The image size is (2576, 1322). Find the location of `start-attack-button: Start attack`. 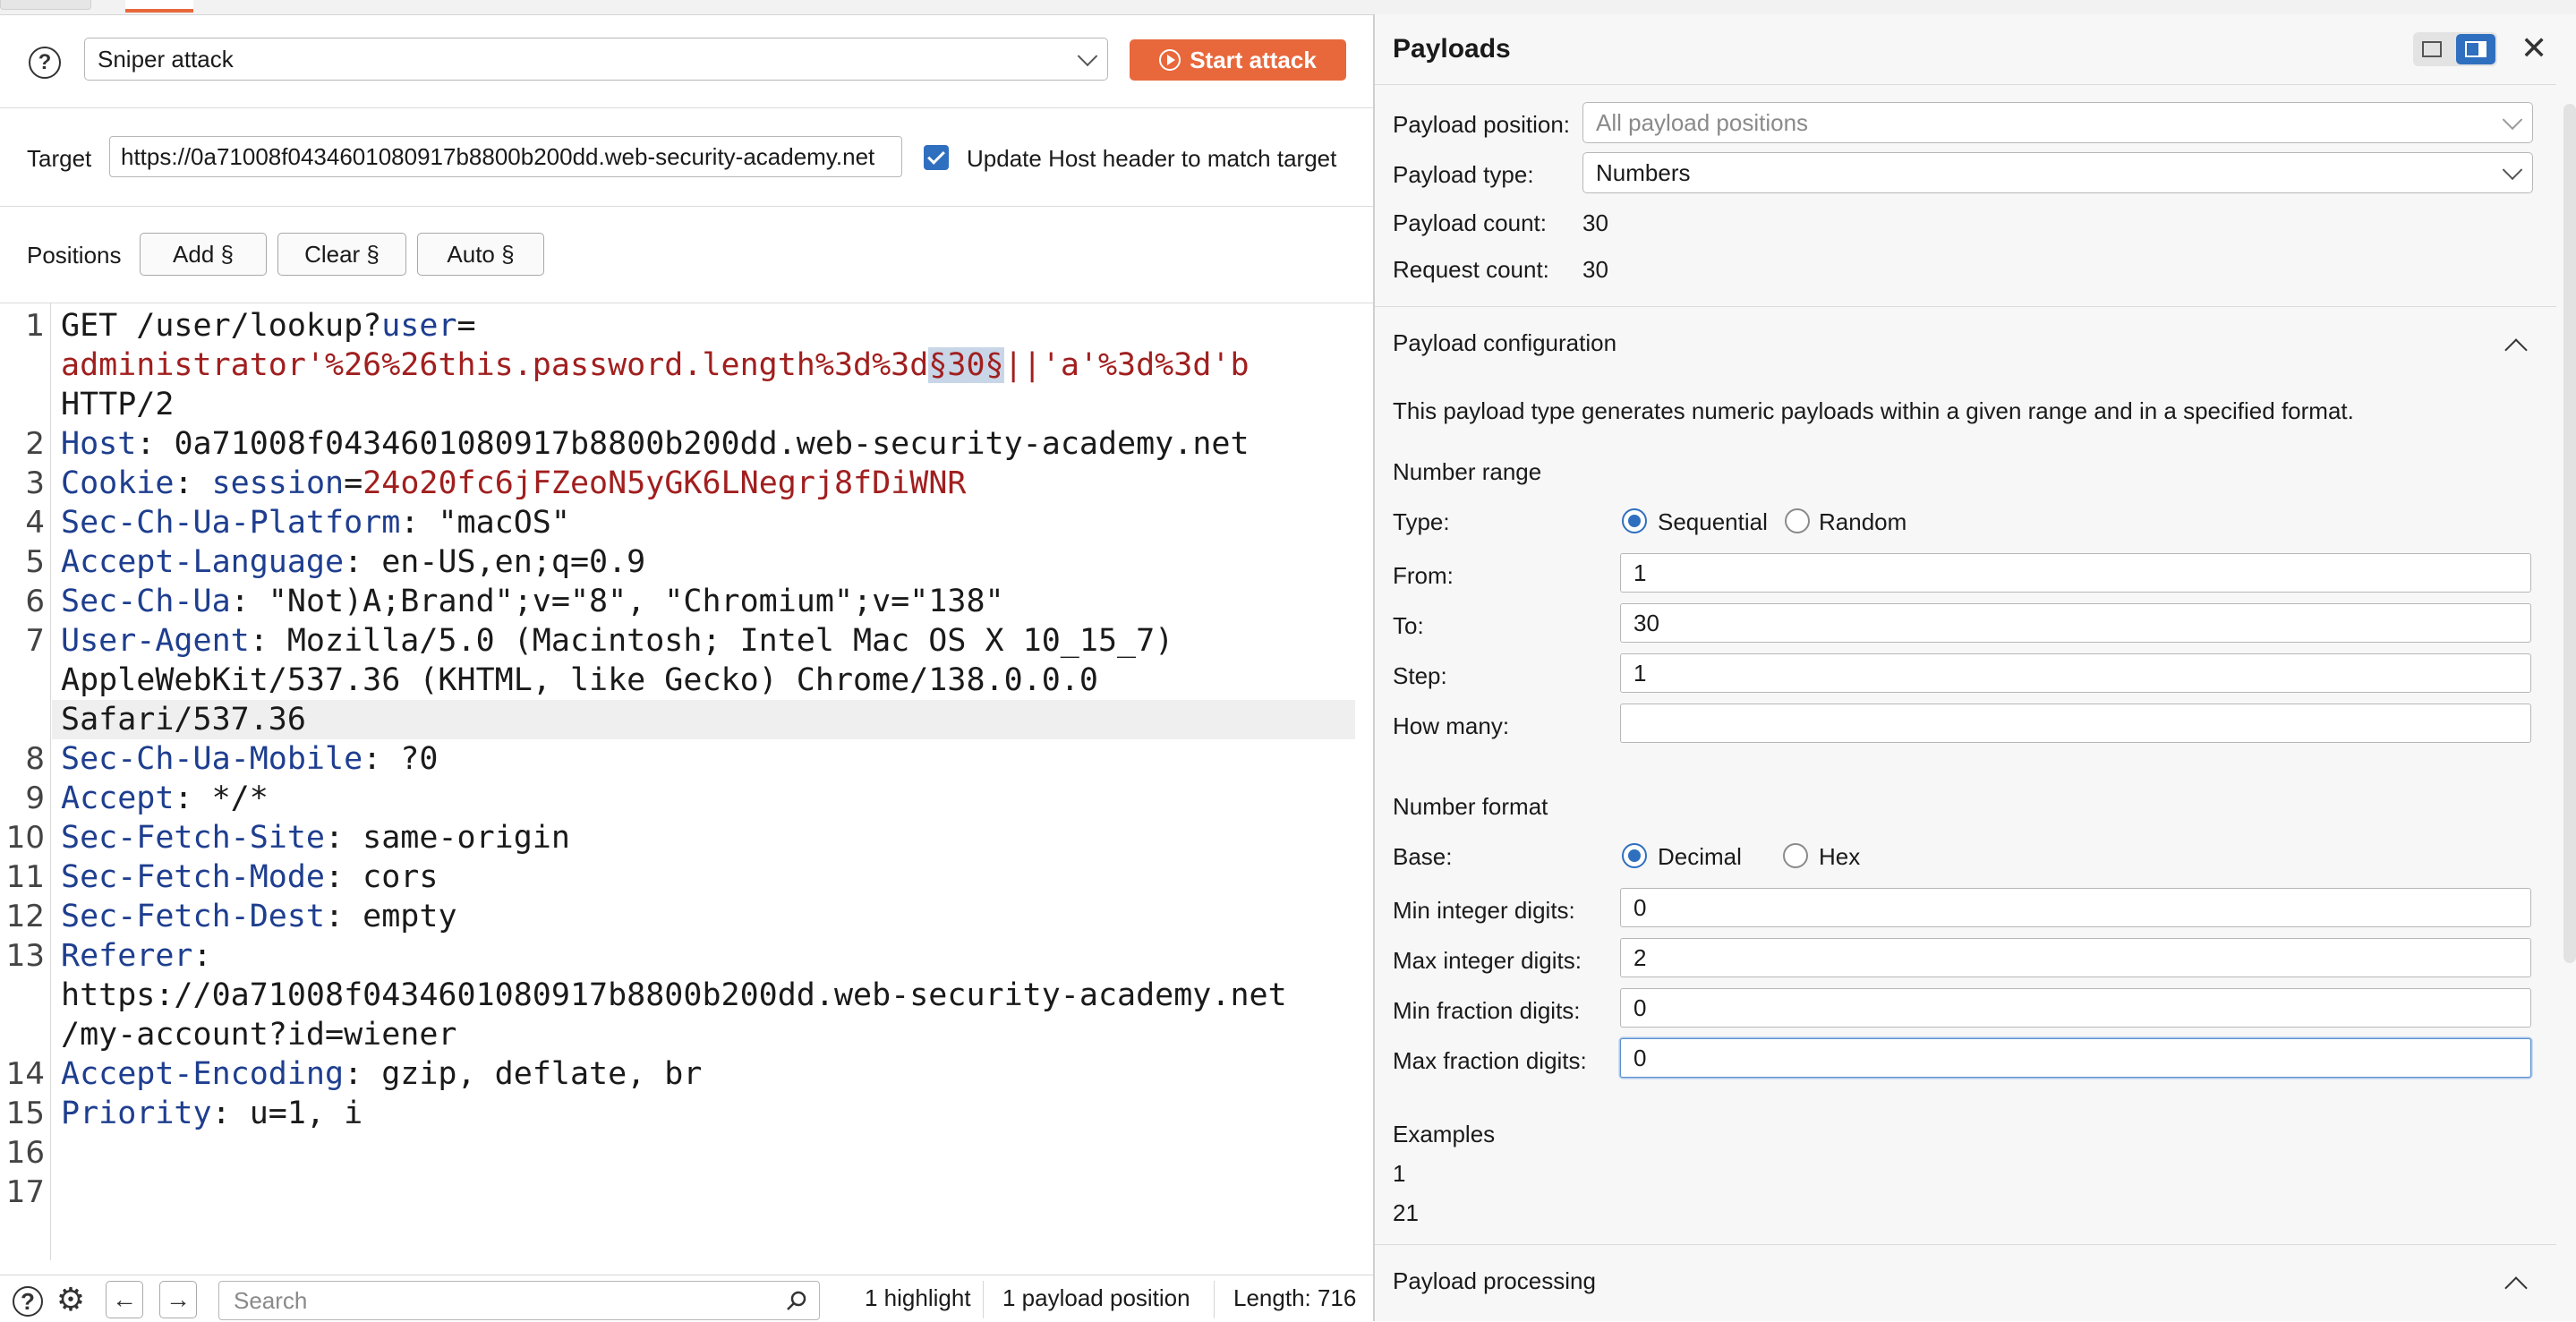

start-attack-button: Start attack is located at coordinates (1238, 60).